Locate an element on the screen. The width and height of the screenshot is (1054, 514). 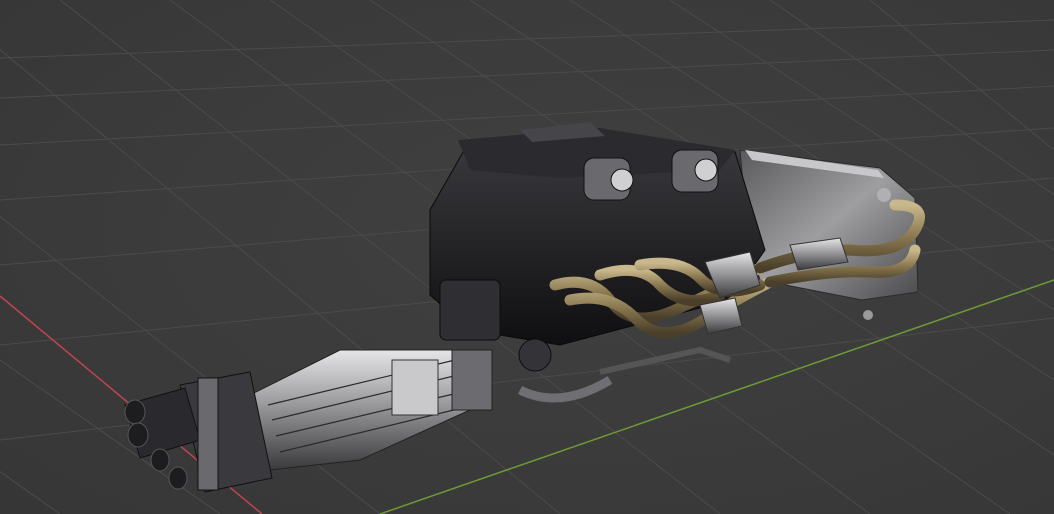
drive-shaft is located at coordinates (198, 432).